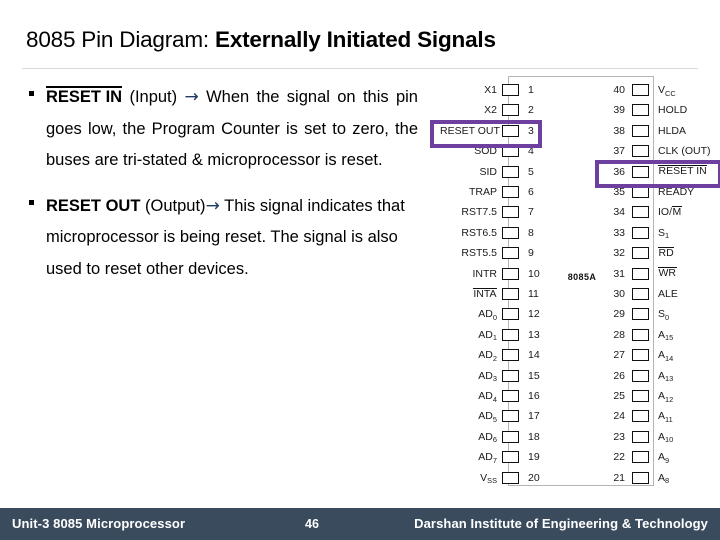 This screenshot has width=720, height=540. Describe the element at coordinates (487, 356) in the screenshot. I see `pin-label-14: AD2` at that location.